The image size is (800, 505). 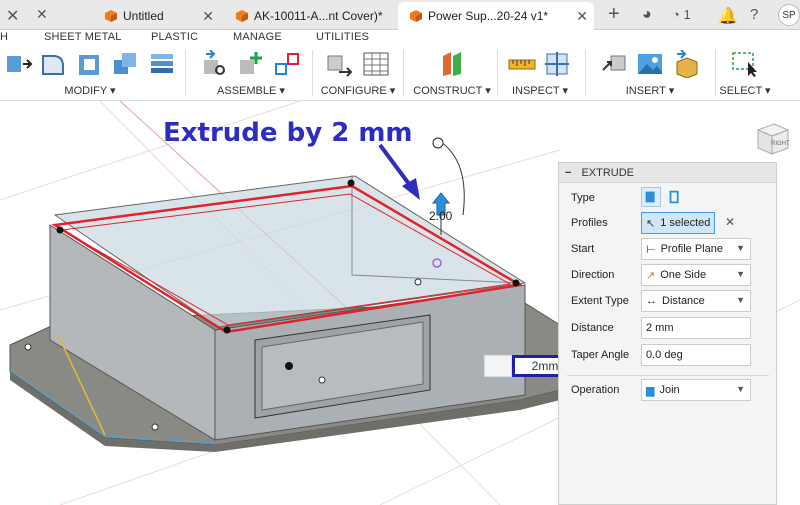 What do you see at coordinates (651, 301) in the screenshot?
I see `distance-icon: ↔` at bounding box center [651, 301].